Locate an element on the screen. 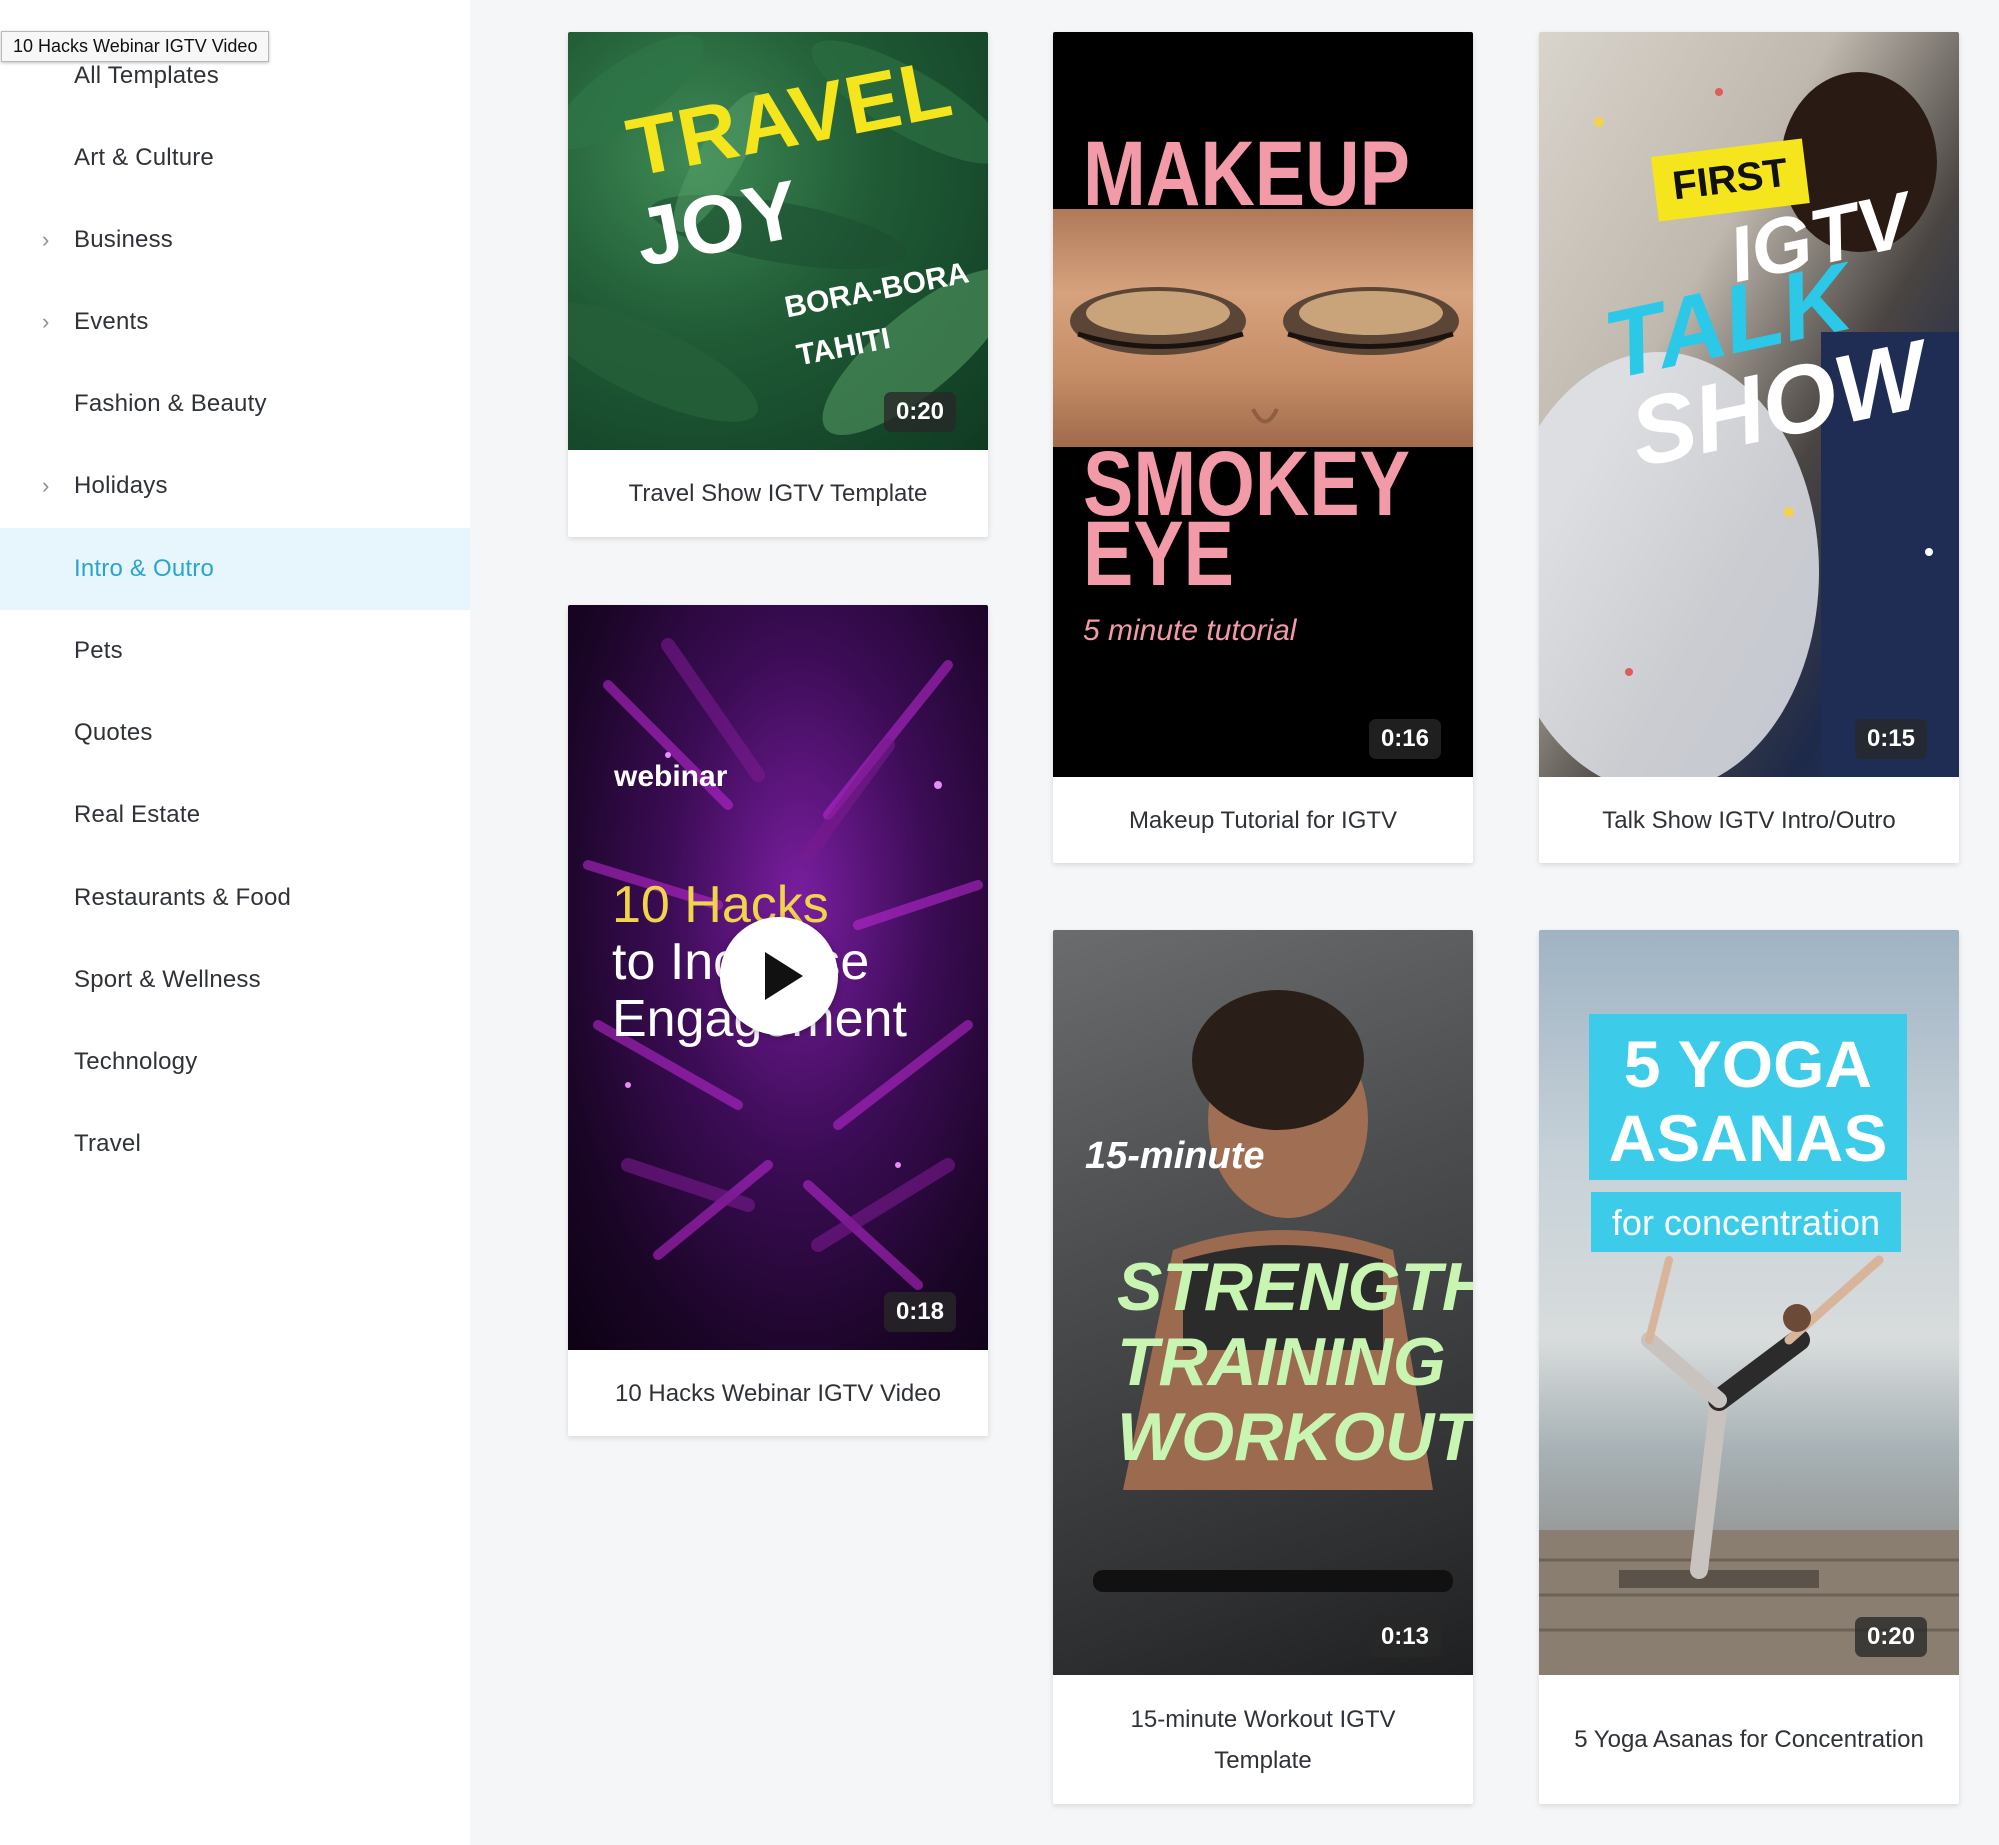 Image resolution: width=1999 pixels, height=1845 pixels. duration-badge: 0:15 is located at coordinates (1890, 739).